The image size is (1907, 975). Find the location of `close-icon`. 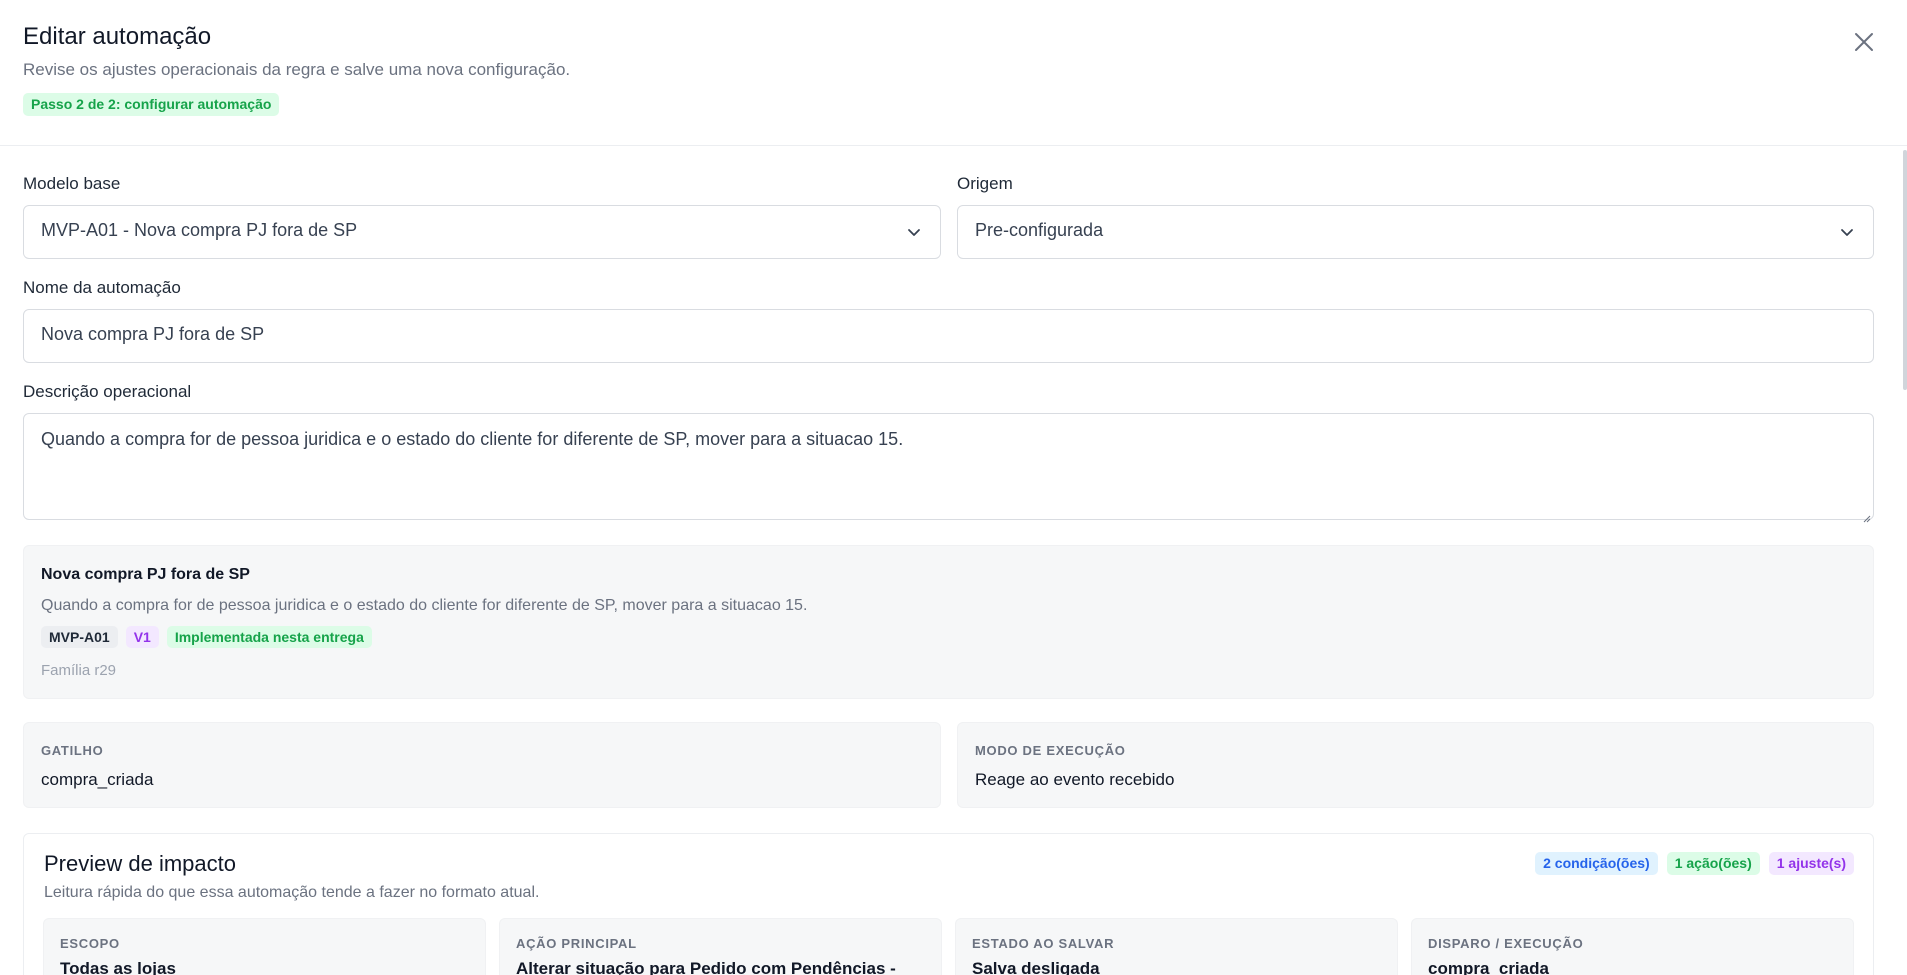

close-icon is located at coordinates (1864, 42).